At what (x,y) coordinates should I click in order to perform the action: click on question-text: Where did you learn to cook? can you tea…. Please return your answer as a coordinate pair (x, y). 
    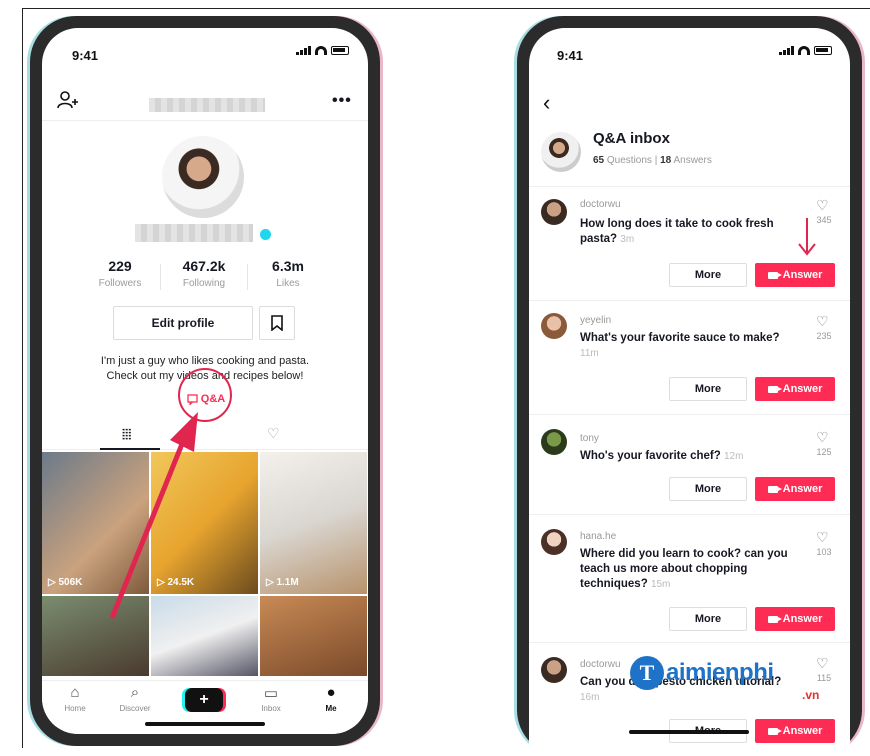
    Looking at the image, I should click on (690, 569).